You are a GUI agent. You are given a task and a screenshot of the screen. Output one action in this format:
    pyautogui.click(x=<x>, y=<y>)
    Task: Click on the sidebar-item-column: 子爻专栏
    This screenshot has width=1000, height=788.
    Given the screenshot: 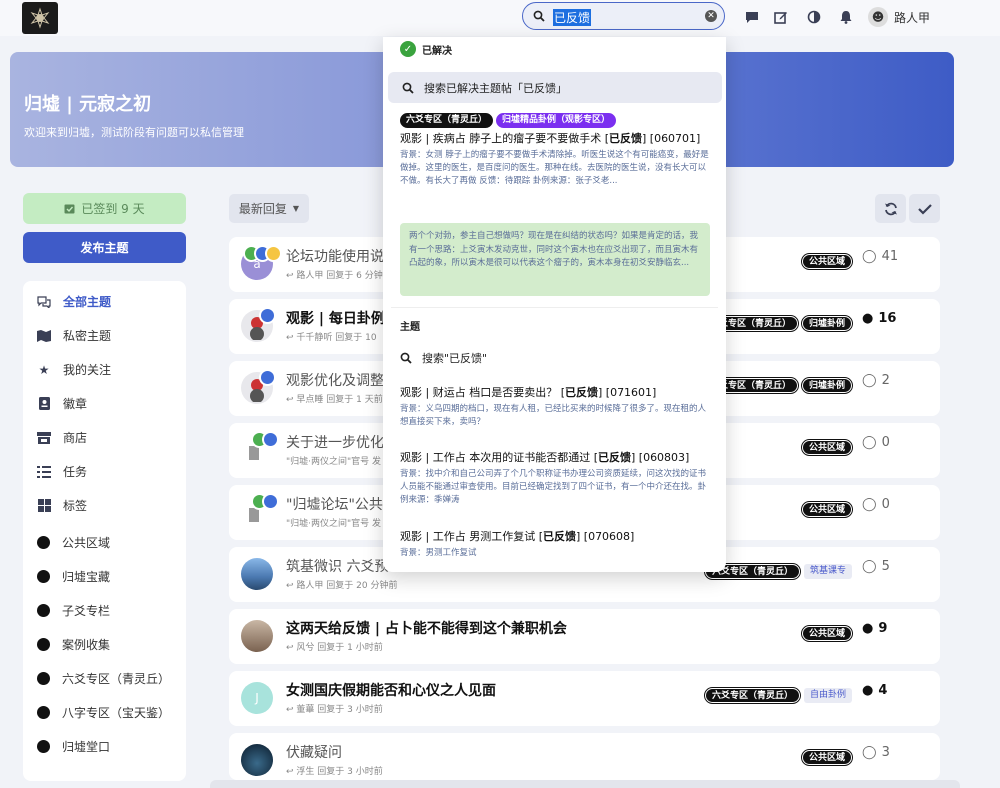 What is the action you would take?
    pyautogui.click(x=73, y=610)
    